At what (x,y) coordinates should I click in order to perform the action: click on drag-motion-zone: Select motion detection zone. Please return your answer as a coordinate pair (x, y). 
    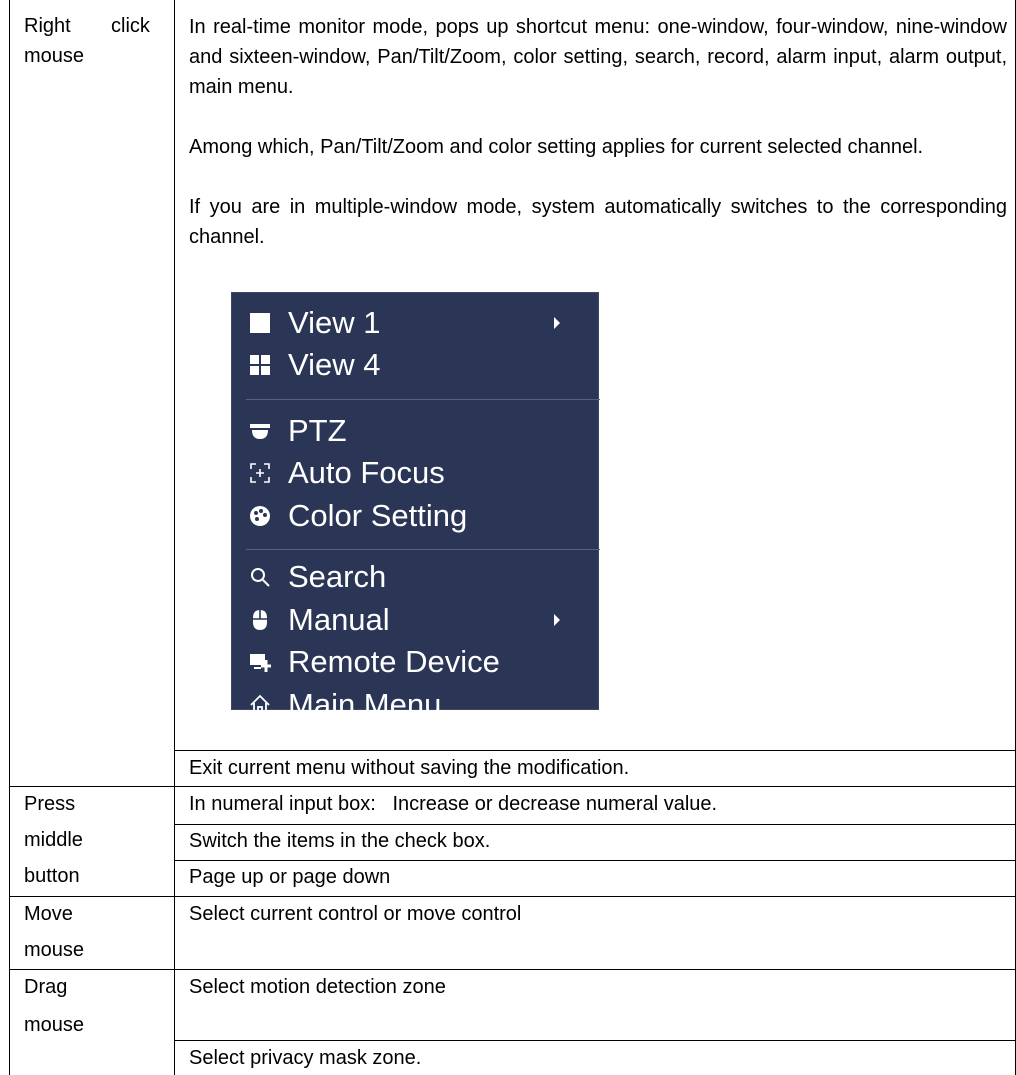
    Looking at the image, I should click on (317, 987).